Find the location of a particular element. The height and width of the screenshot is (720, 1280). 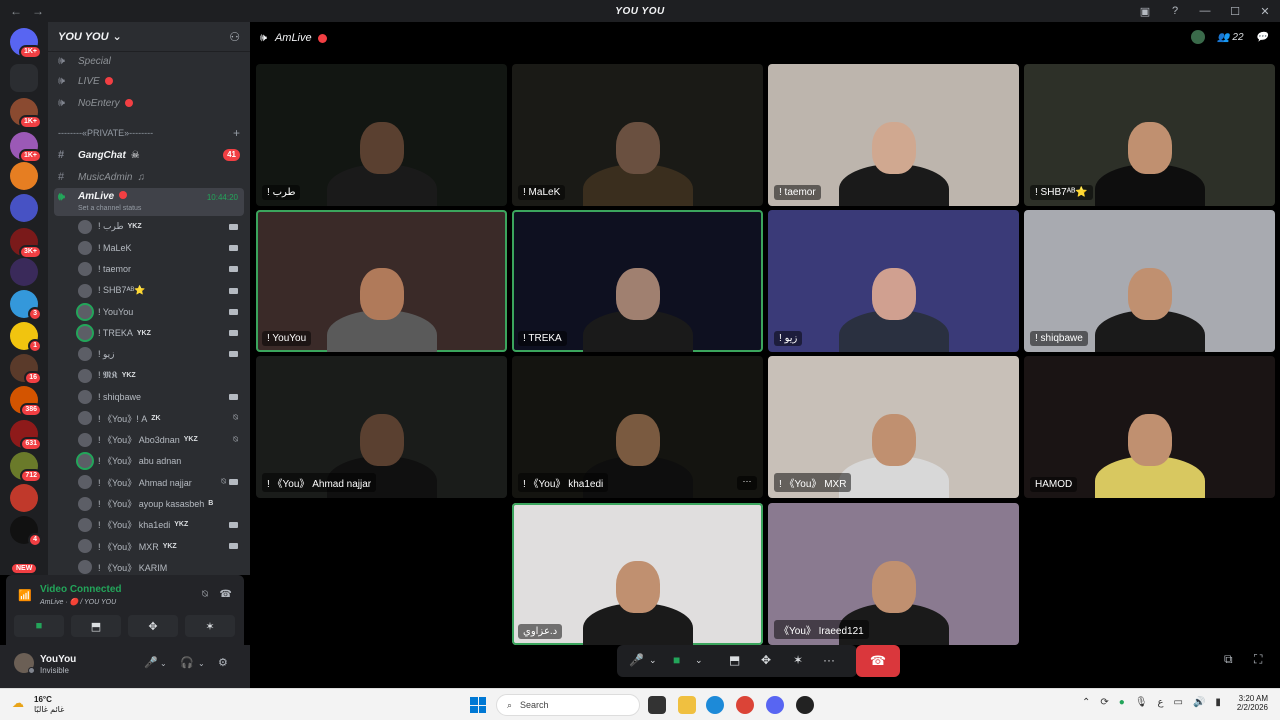

voice-user: ! 《You》 MXR YKZ is located at coordinates (149, 545).